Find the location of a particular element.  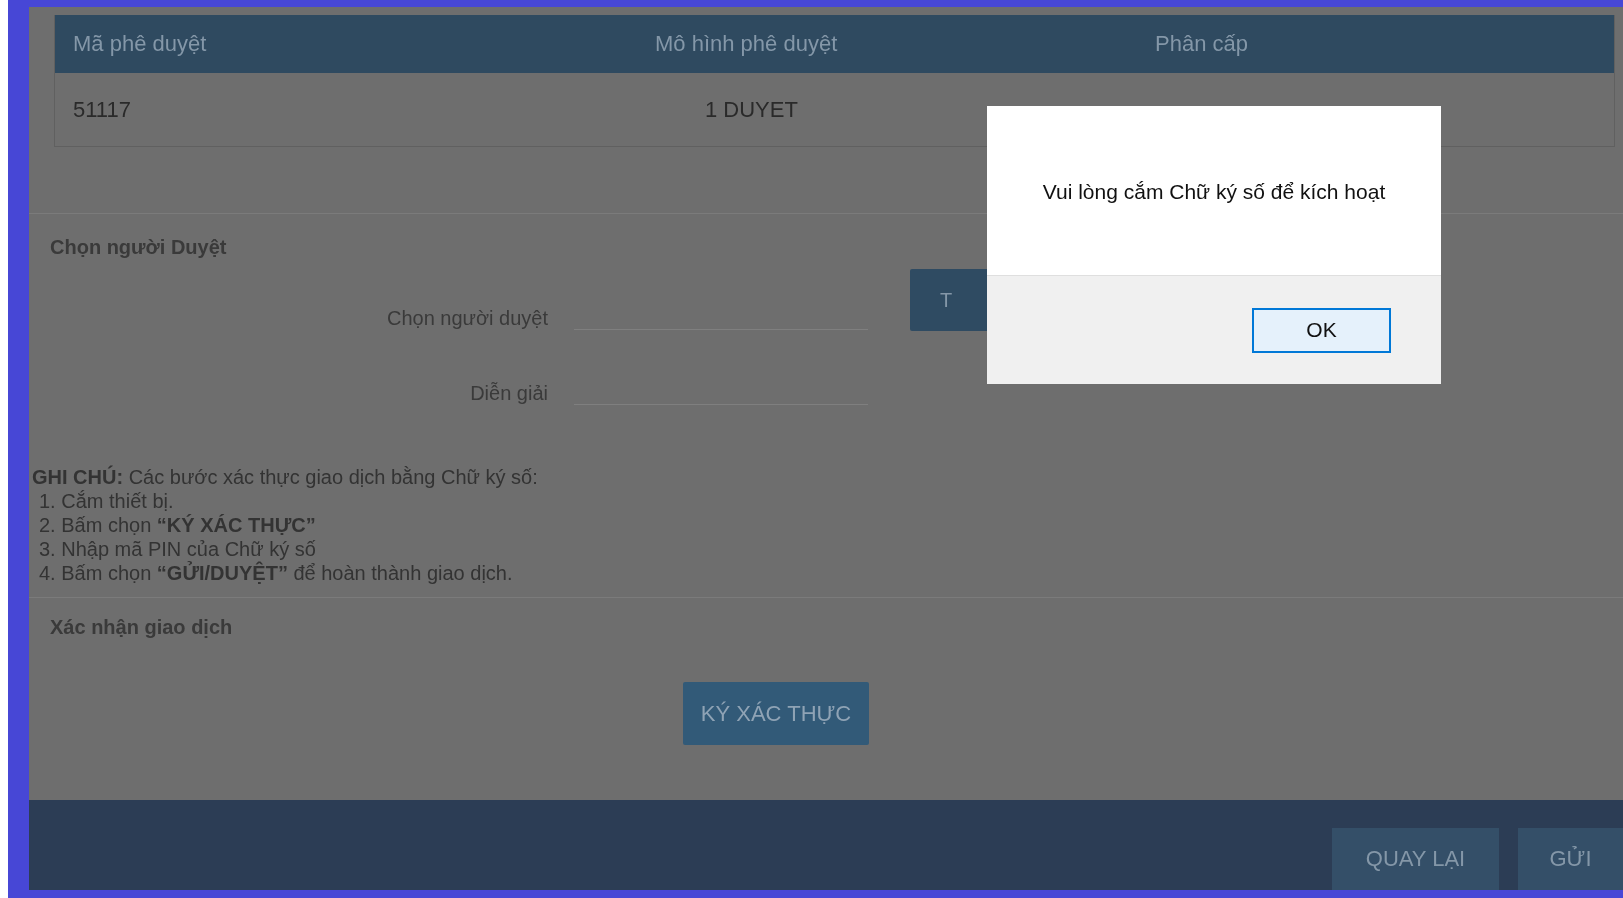

footer-button: GỬI is located at coordinates (1570, 859).